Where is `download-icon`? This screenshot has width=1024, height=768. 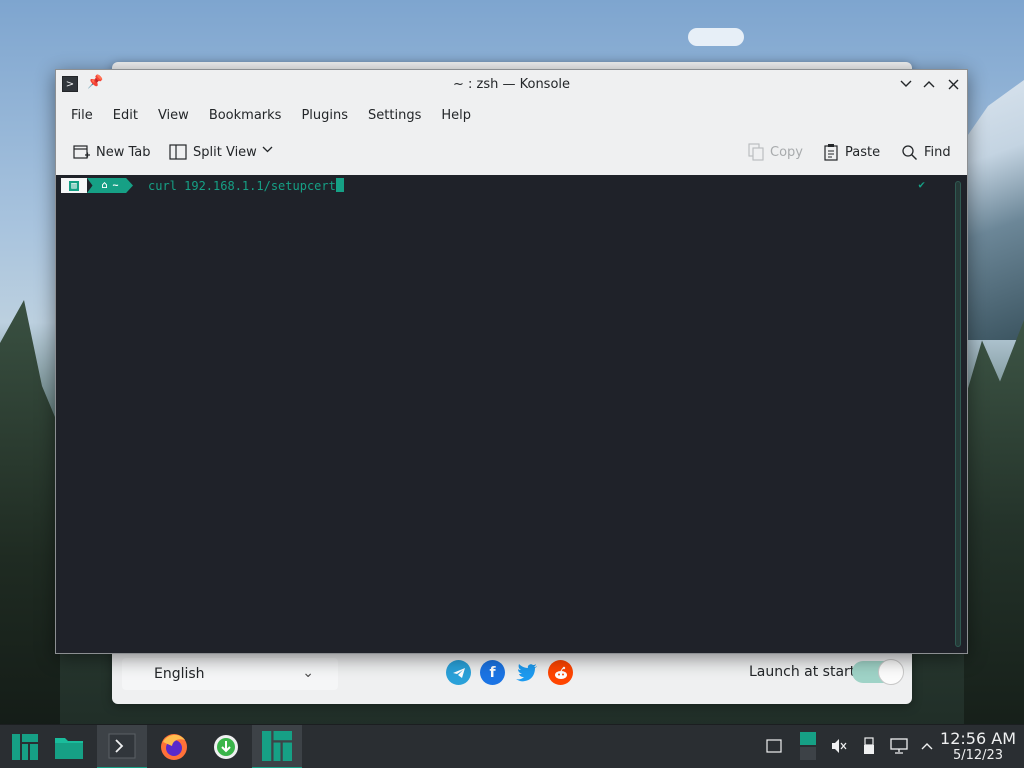
download-icon is located at coordinates (226, 747).